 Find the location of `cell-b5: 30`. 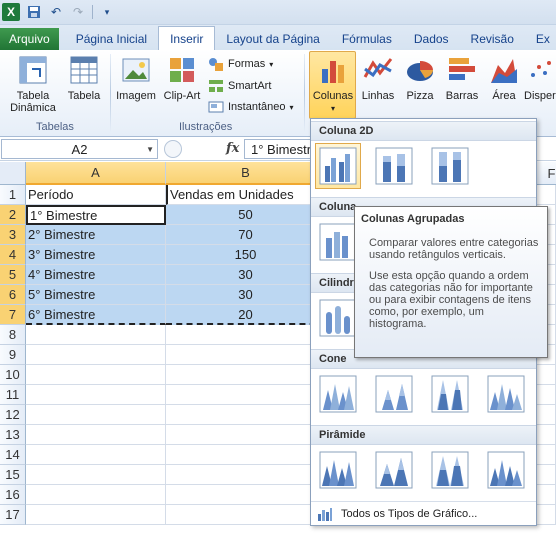

cell-b5: 30 is located at coordinates (246, 275).